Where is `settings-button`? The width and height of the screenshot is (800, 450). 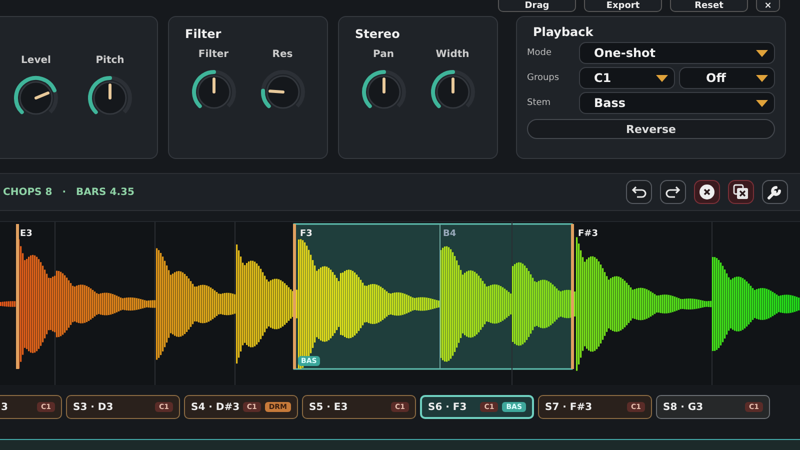 settings-button is located at coordinates (775, 192).